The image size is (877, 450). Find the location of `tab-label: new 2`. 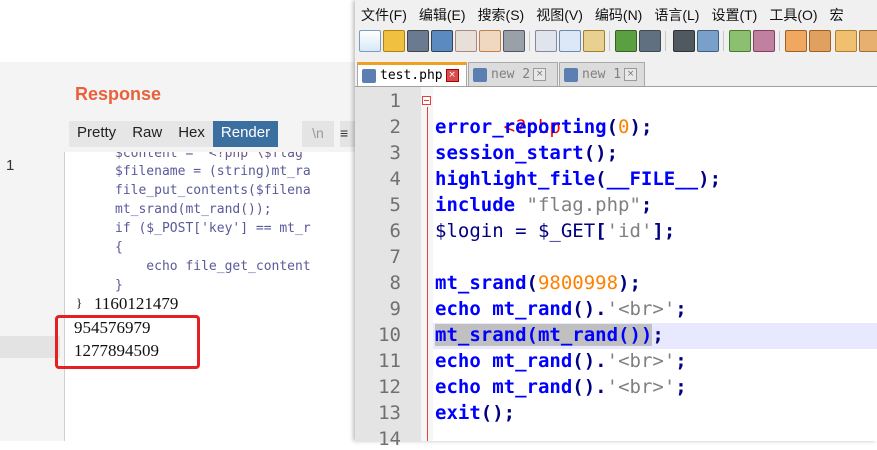

tab-label: new 2 is located at coordinates (511, 74).